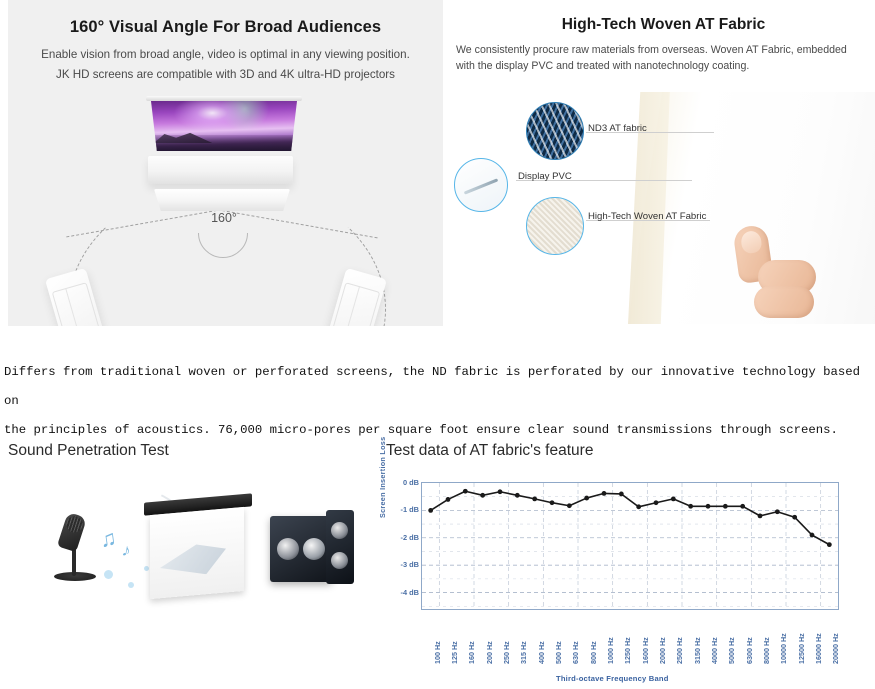 This screenshot has height=689, width=875. What do you see at coordinates (555, 226) in the screenshot?
I see `woven-fabric-swatch-icon` at bounding box center [555, 226].